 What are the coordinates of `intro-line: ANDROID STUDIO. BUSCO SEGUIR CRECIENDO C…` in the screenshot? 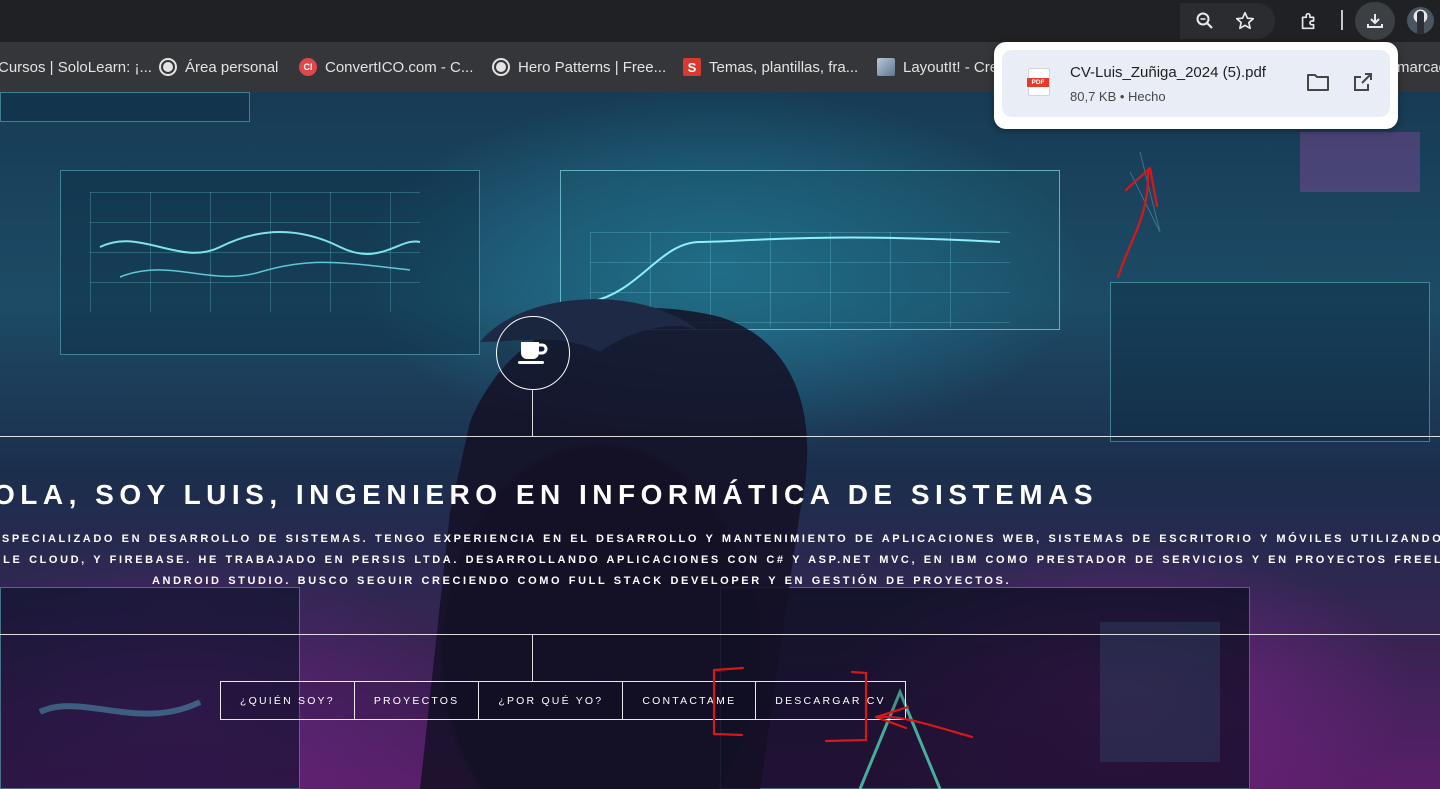 It's located at (582, 581).